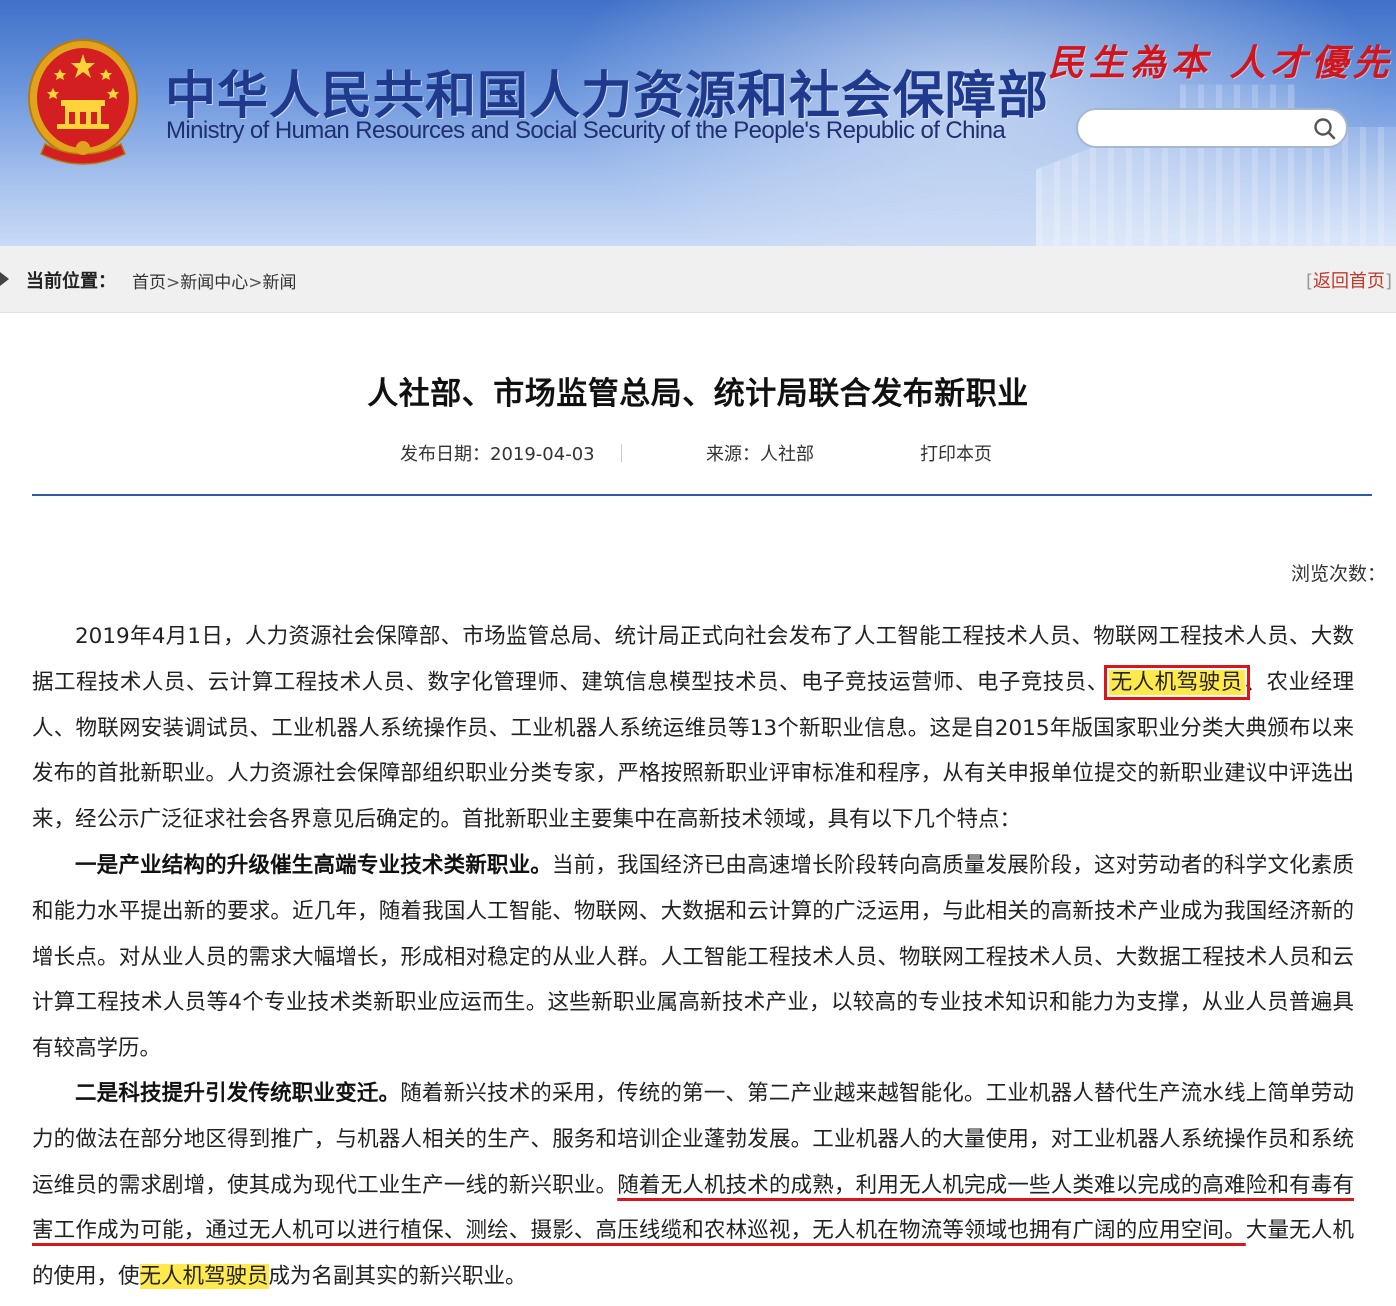 The width and height of the screenshot is (1396, 1306). What do you see at coordinates (204, 1277) in the screenshot?
I see `highlighted-drone-pilot: 无人机驾驶员` at bounding box center [204, 1277].